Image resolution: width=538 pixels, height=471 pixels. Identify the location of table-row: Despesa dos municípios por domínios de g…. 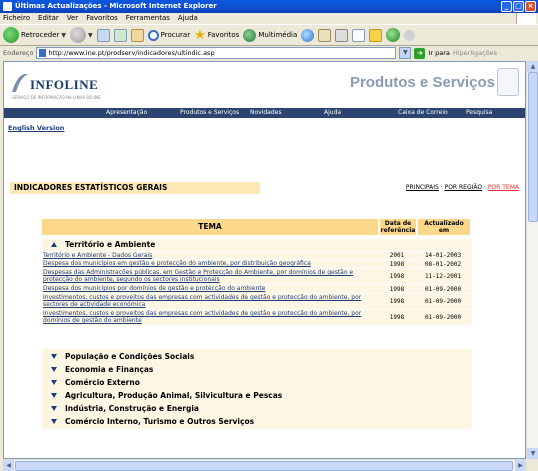
(257, 289).